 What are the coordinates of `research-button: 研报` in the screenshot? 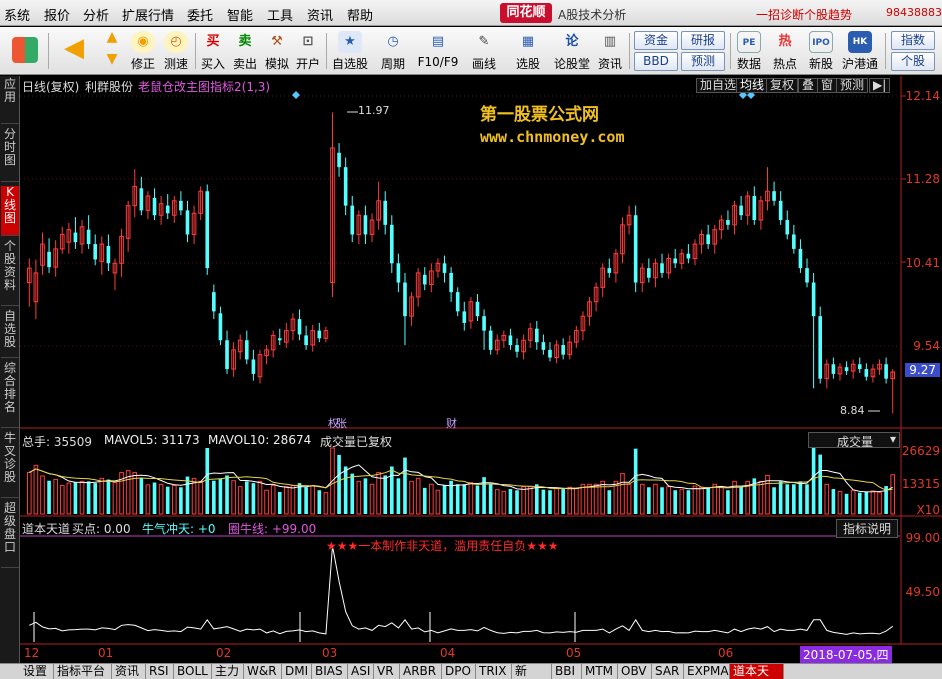 It's located at (703, 40).